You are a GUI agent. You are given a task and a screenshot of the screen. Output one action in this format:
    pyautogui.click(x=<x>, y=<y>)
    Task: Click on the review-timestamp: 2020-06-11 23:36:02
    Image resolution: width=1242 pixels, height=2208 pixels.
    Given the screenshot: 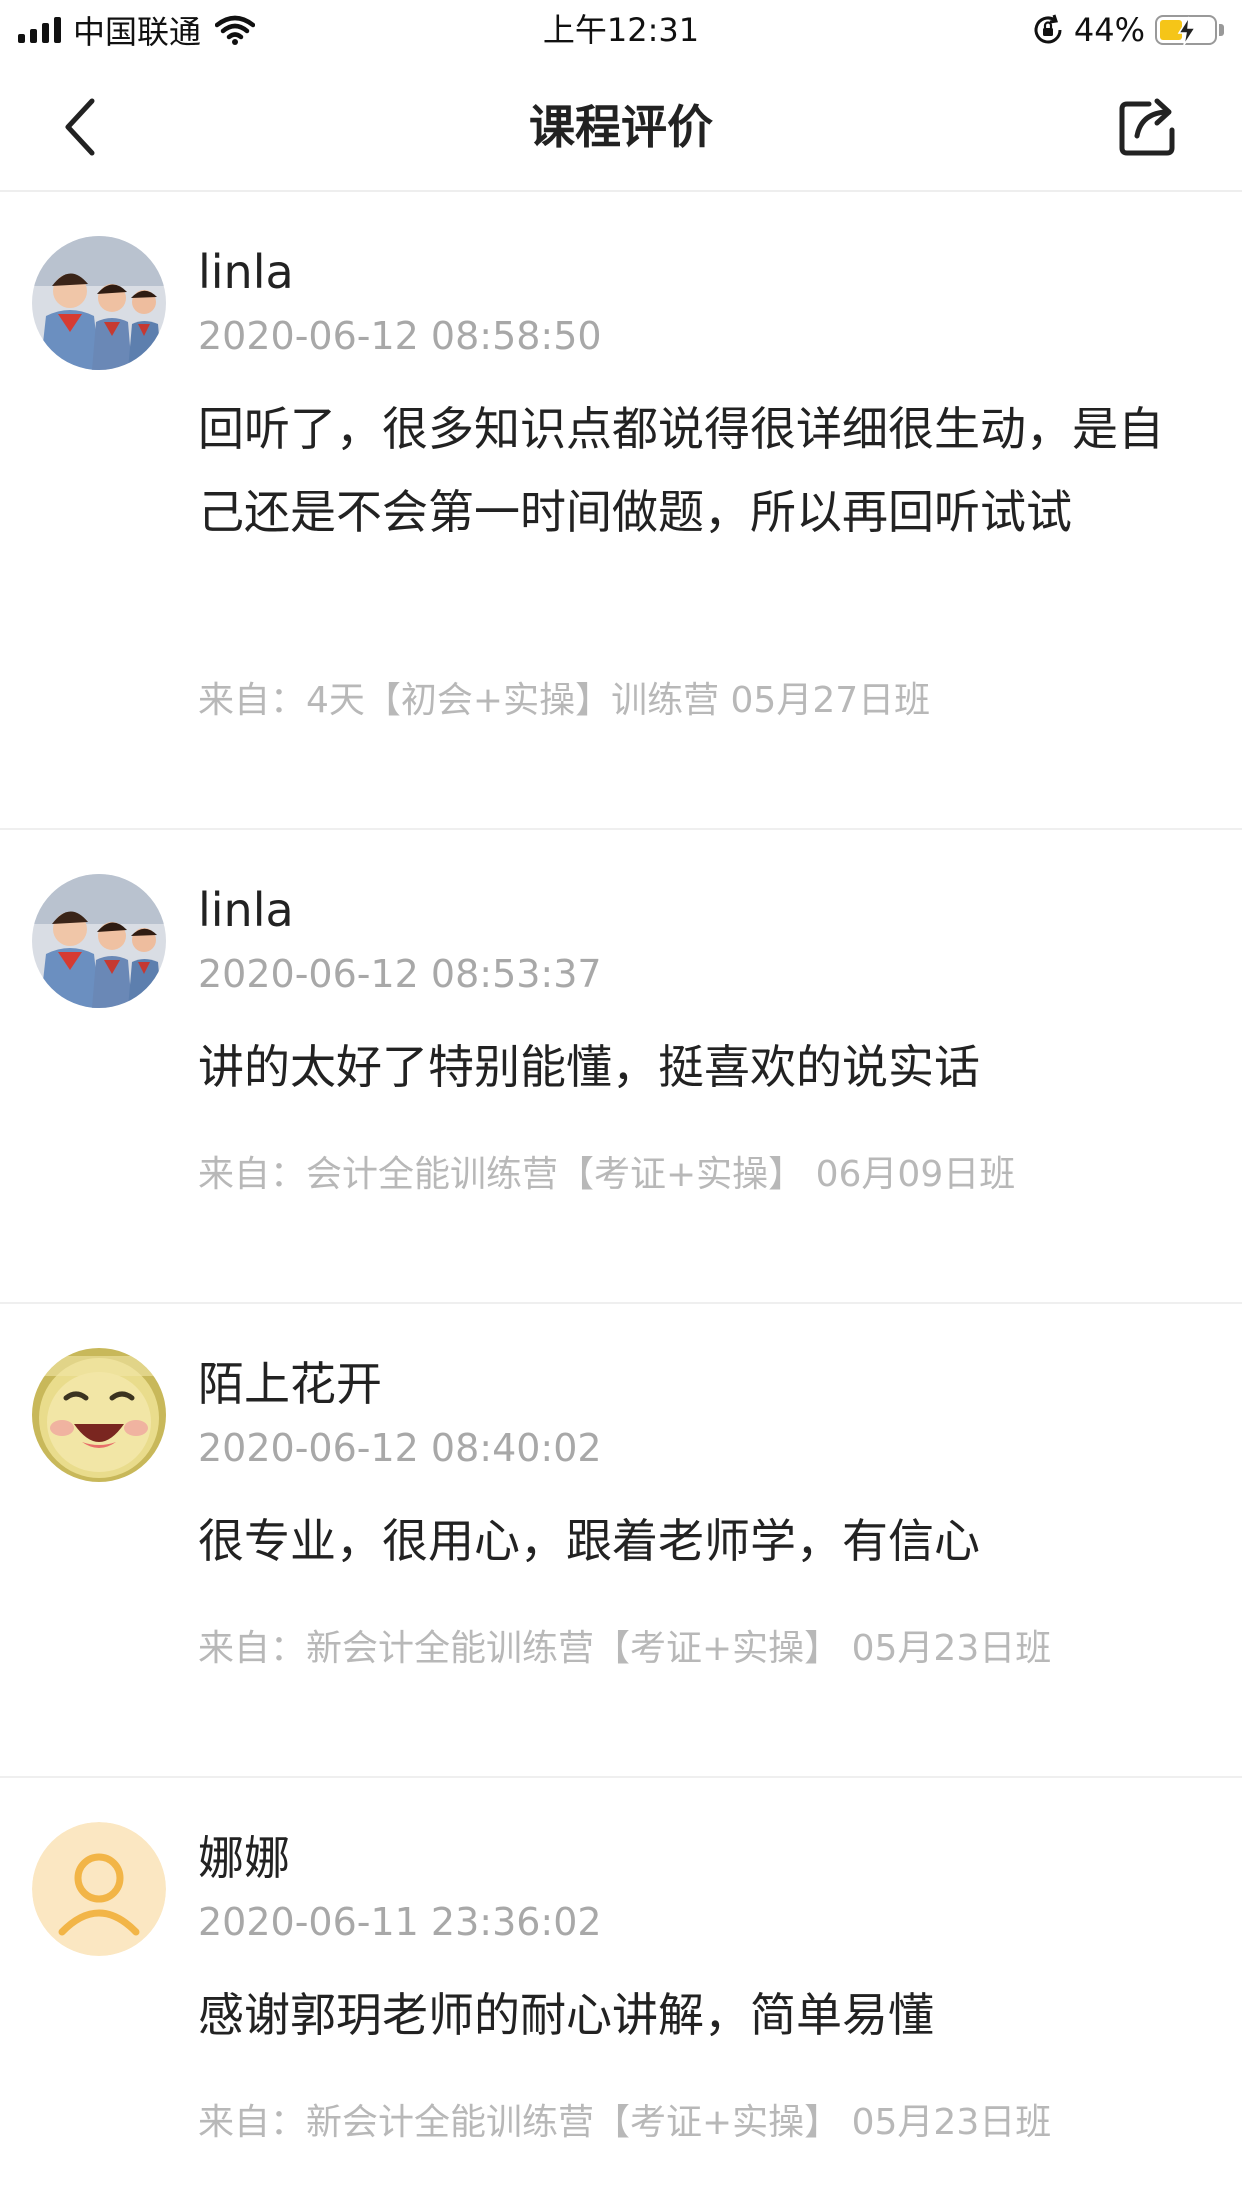 What is the action you would take?
    pyautogui.click(x=400, y=1922)
    